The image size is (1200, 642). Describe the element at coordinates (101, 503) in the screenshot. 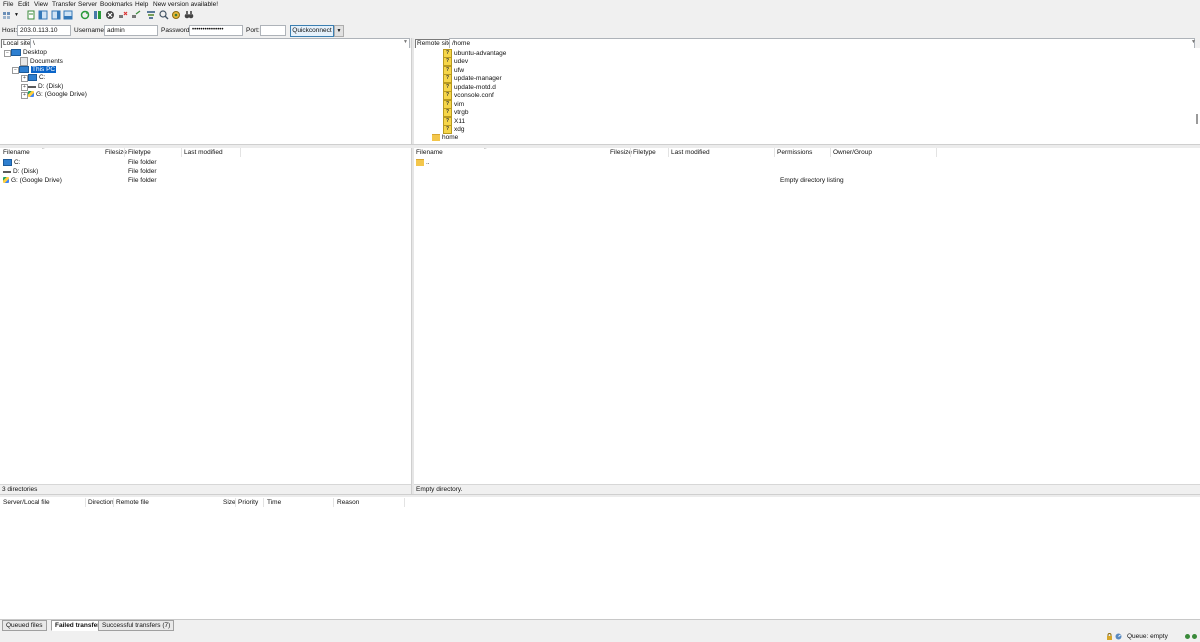

I see `queue-col-direction: Direction` at that location.